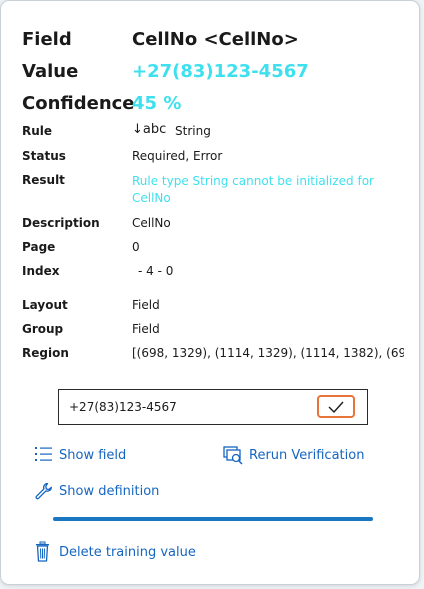 The image size is (424, 589). I want to click on delete-training-value-button: Delete training value, so click(119, 552).